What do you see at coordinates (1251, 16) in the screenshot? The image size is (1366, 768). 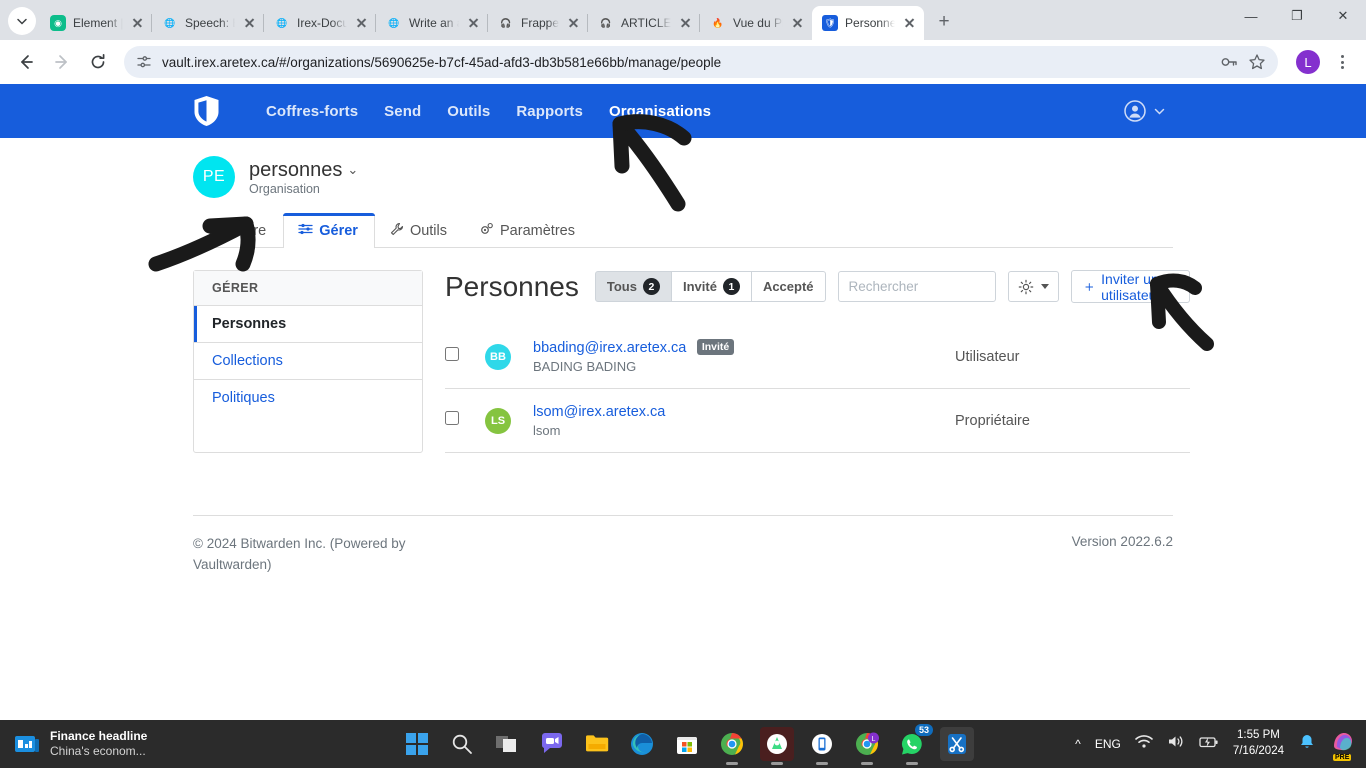 I see `minimize-button: —` at bounding box center [1251, 16].